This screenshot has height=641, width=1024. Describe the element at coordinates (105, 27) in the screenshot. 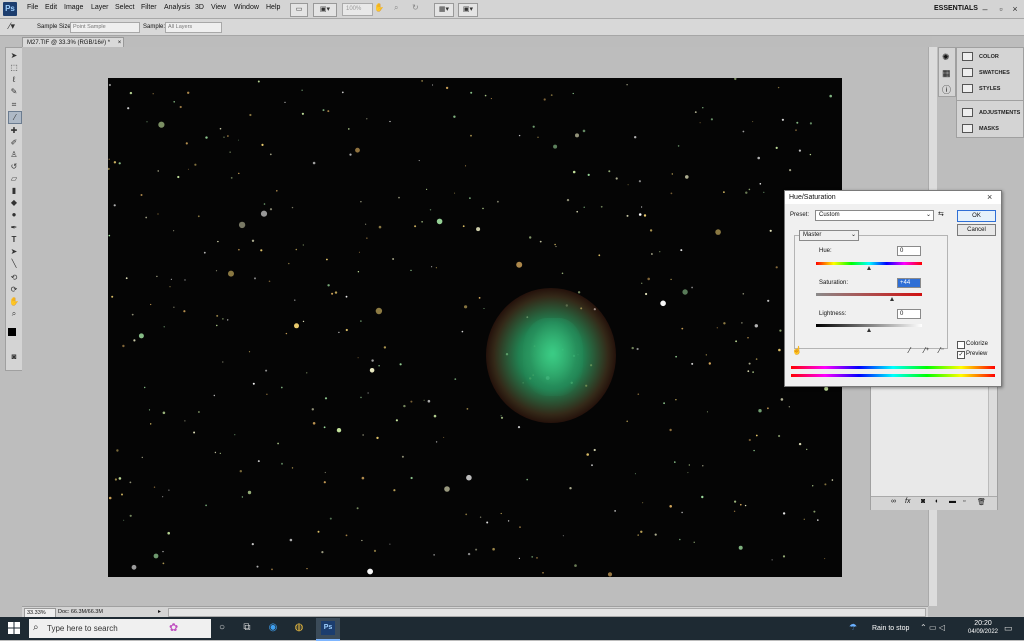

I see `sample-size-select: Point Sample` at that location.